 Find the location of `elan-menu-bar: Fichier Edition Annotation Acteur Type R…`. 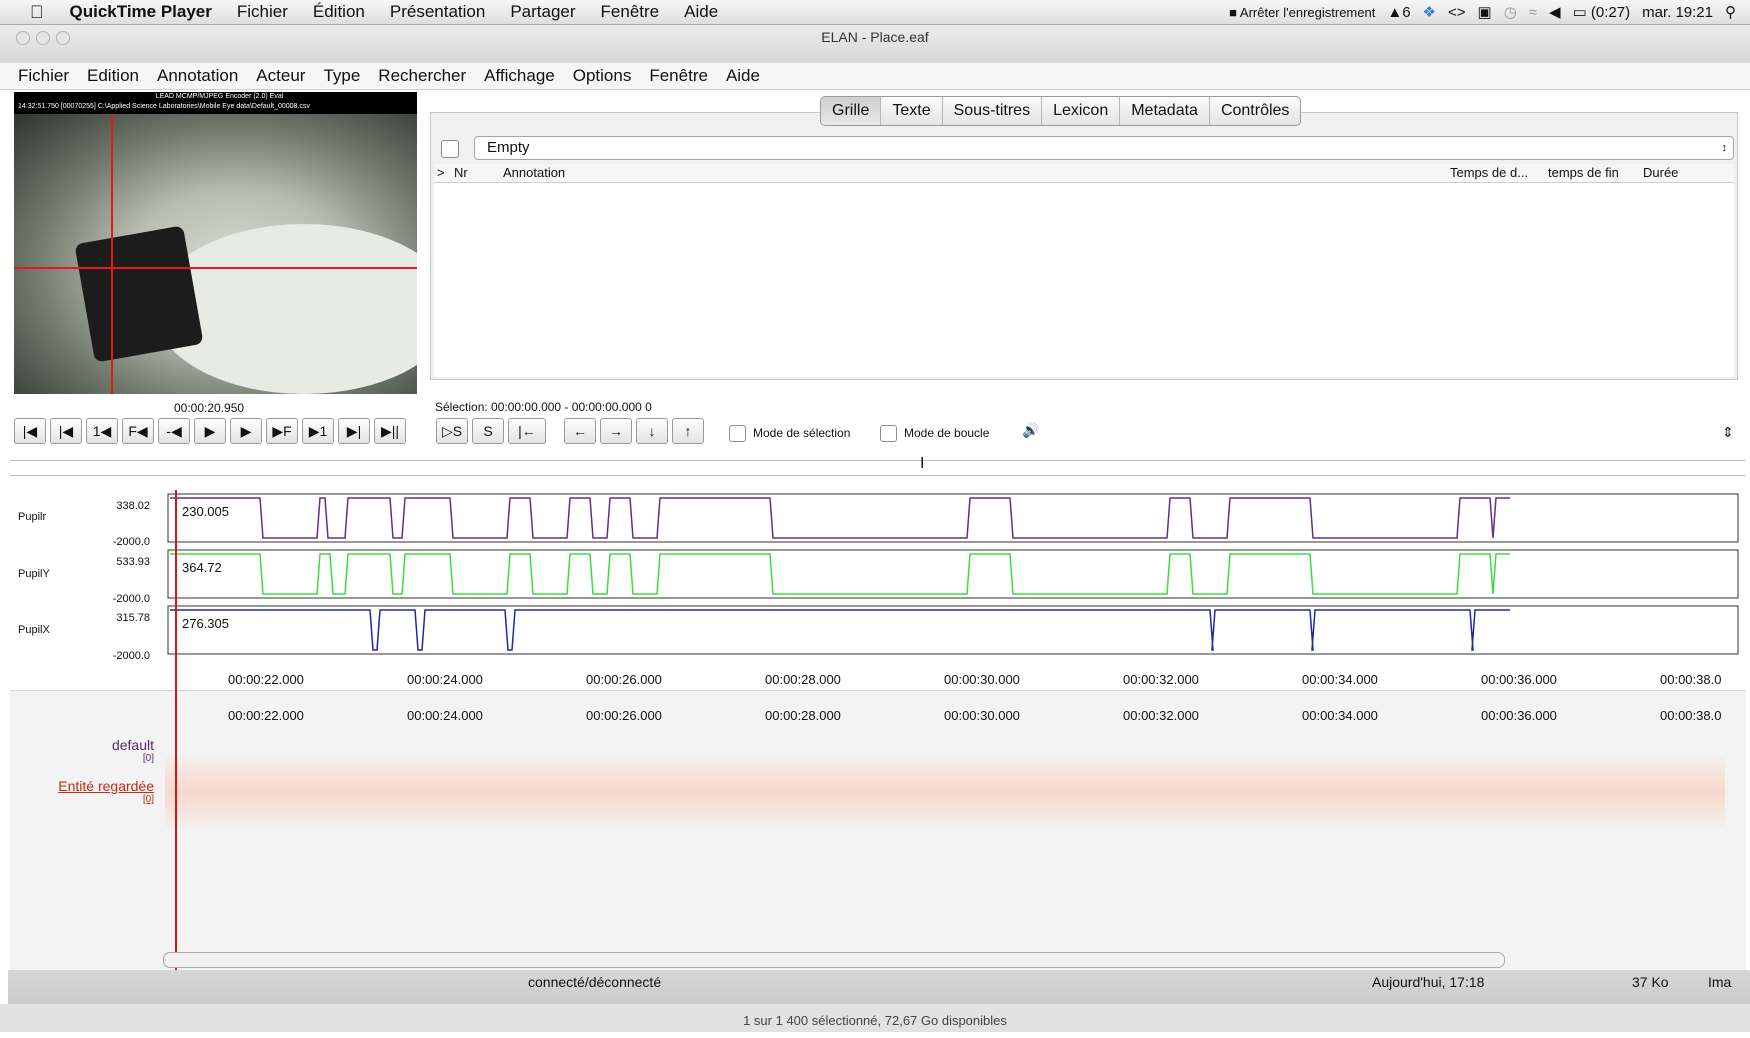

elan-menu-bar: Fichier Edition Annotation Acteur Type R… is located at coordinates (875, 76).